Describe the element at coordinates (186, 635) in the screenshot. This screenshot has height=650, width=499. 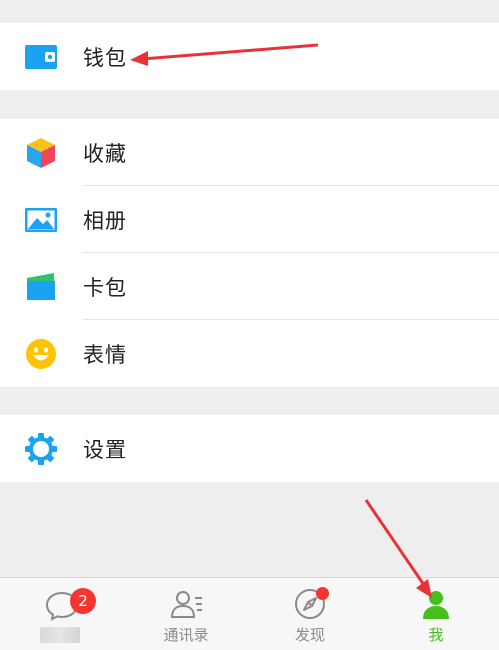
I see `tab-label: 通讯录` at that location.